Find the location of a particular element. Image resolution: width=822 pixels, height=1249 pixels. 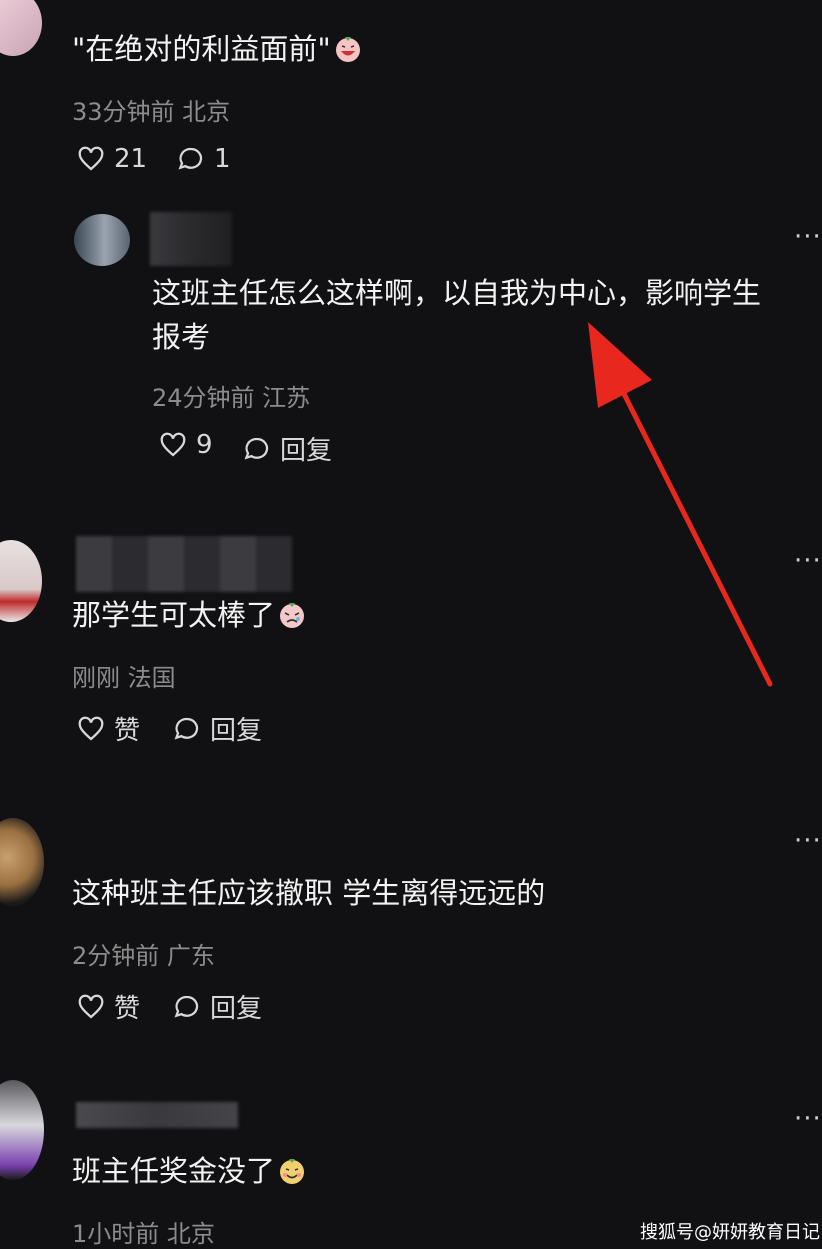

red-arrow-annotation is located at coordinates (680, 504).